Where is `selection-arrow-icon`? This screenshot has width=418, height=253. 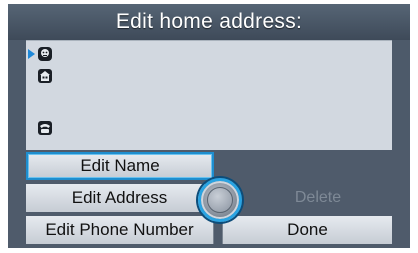
selection-arrow-icon is located at coordinates (31, 54).